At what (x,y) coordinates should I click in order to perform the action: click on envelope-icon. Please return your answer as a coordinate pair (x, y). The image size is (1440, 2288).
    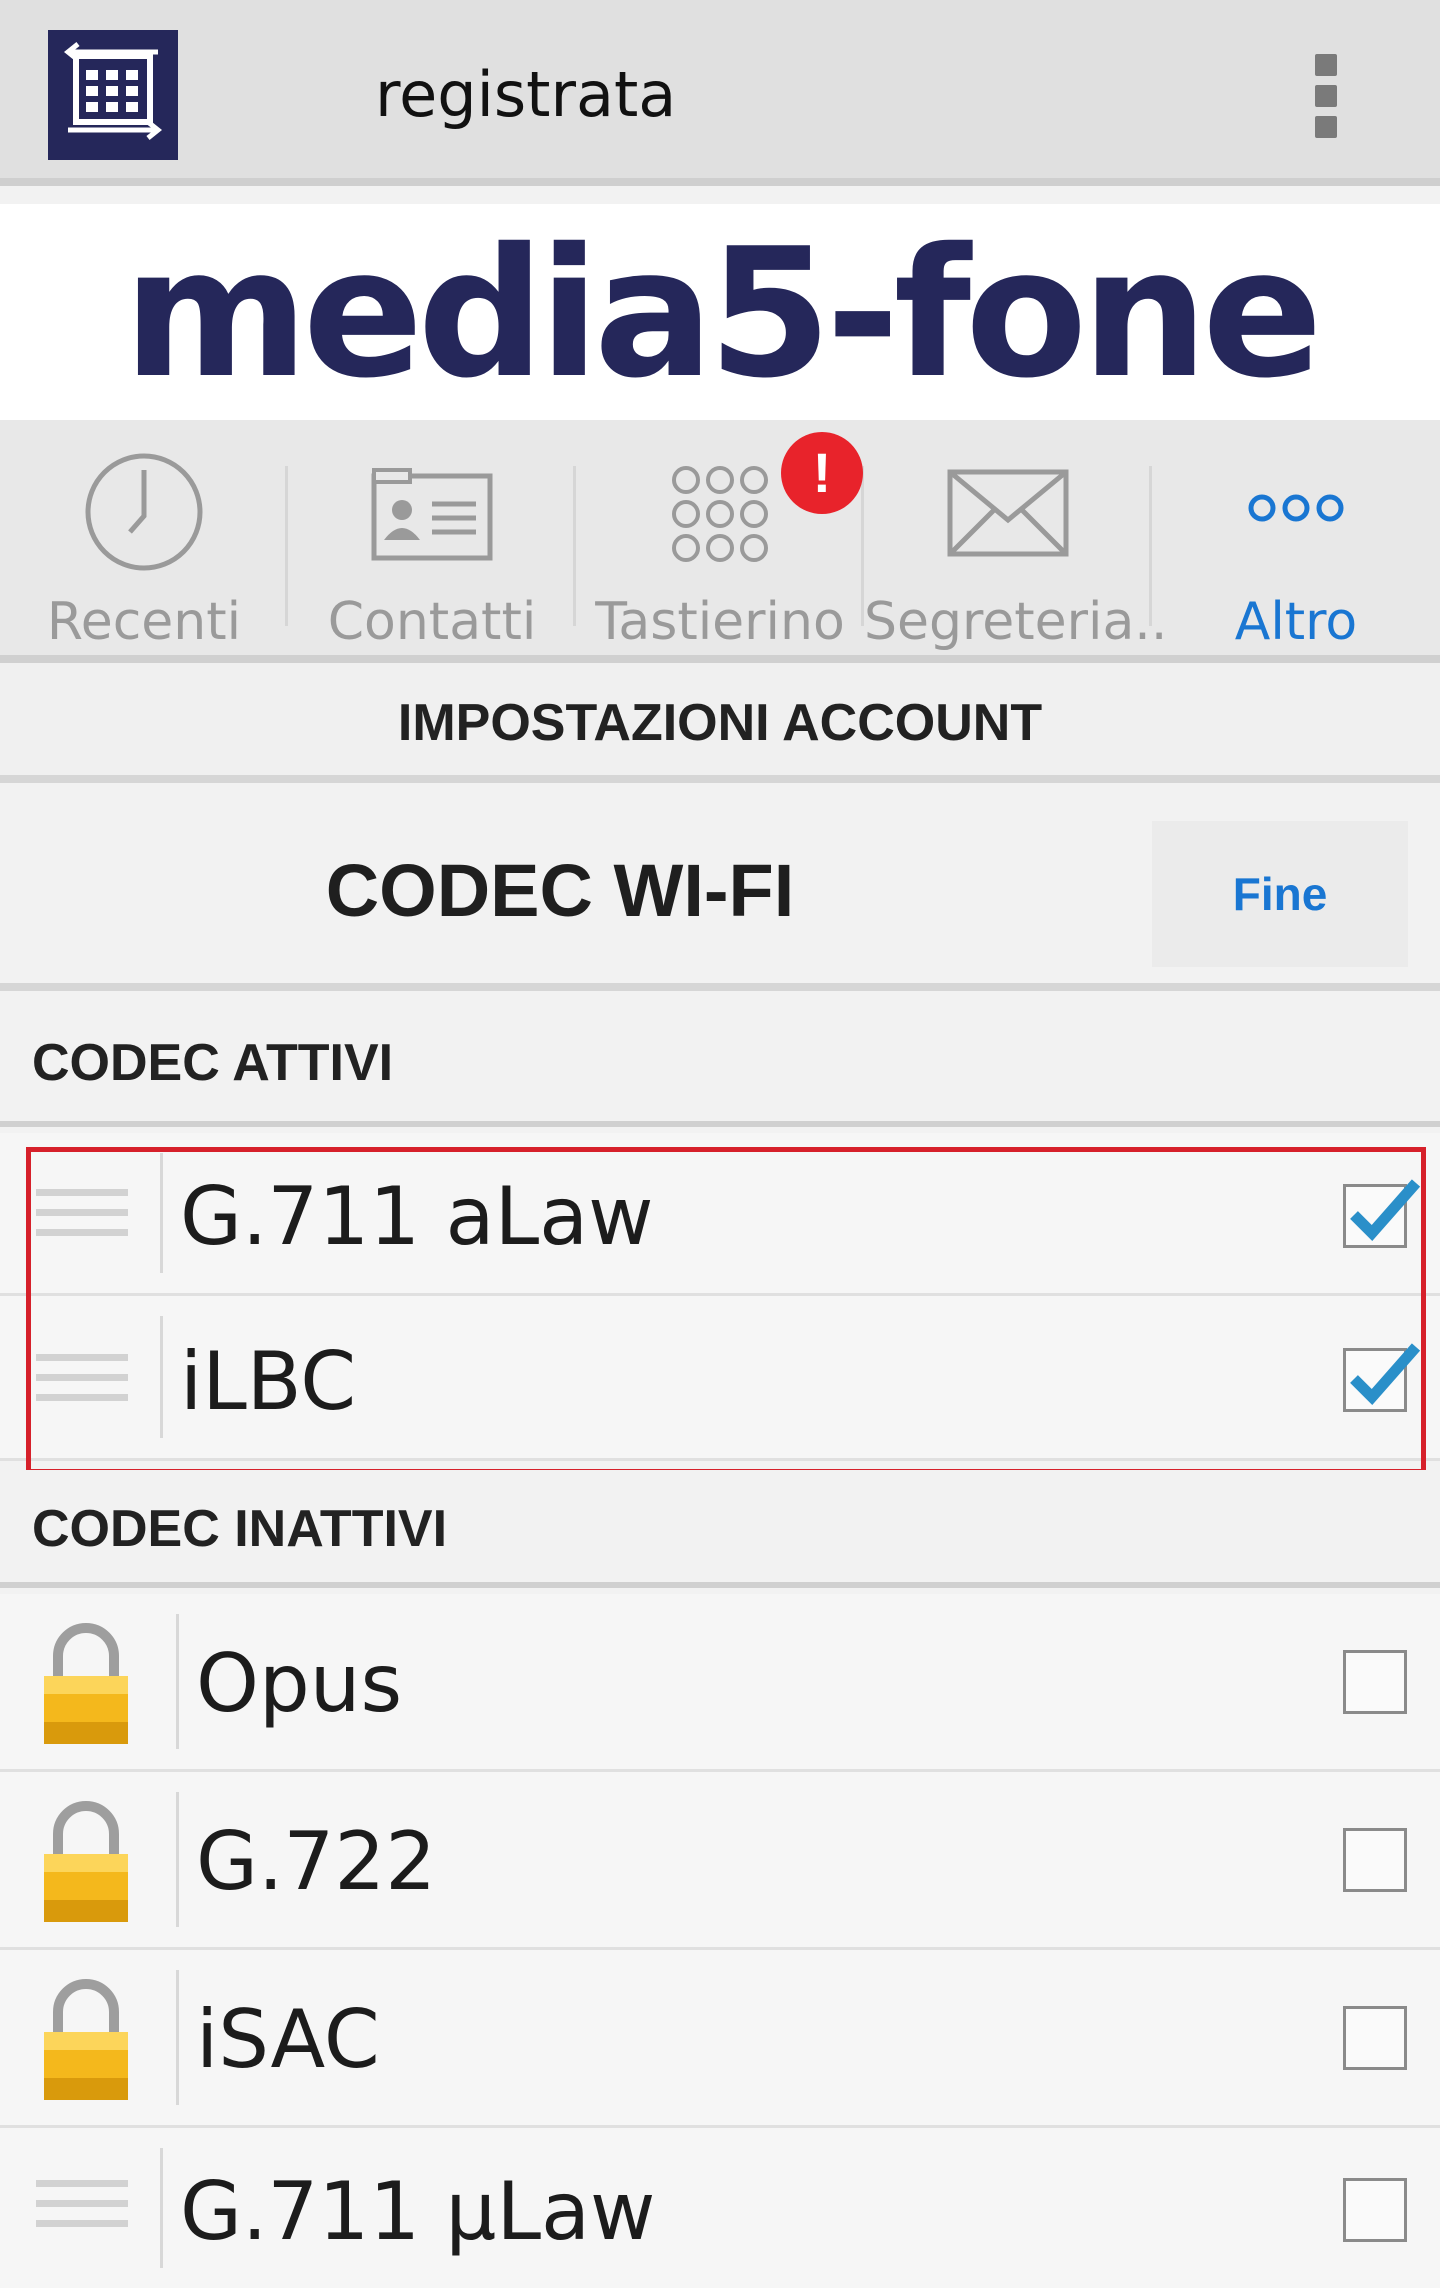
    Looking at the image, I should click on (1008, 515).